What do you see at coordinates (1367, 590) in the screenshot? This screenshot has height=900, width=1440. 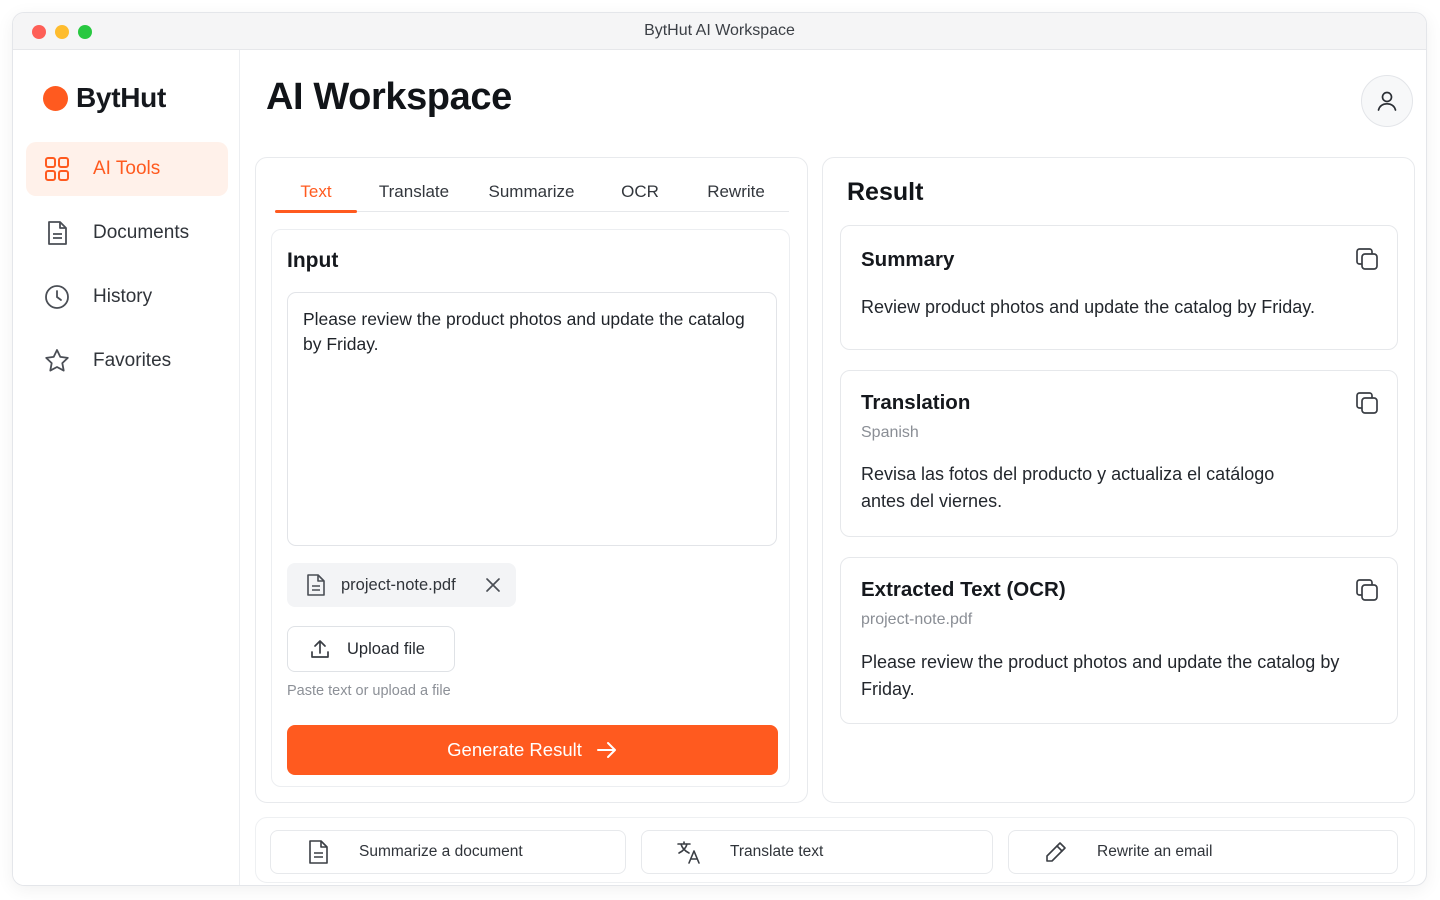 I see `copy-ocr-icon` at bounding box center [1367, 590].